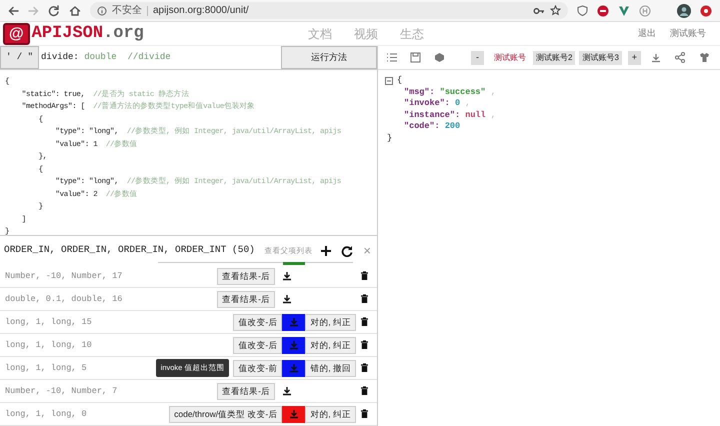  I want to click on record-icon, so click(706, 10).